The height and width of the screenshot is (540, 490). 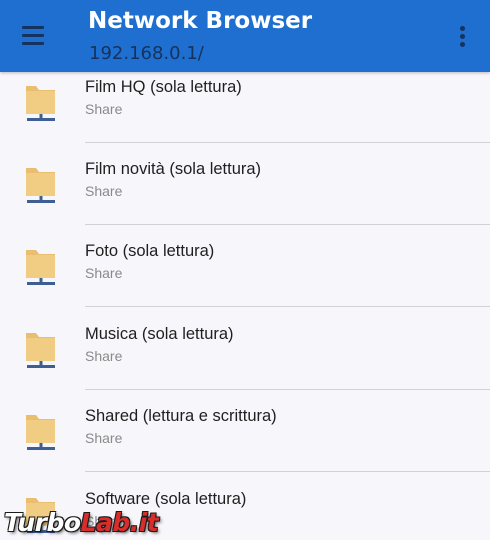 I want to click on share-item: Software (sola lettura) Share, so click(x=245, y=509).